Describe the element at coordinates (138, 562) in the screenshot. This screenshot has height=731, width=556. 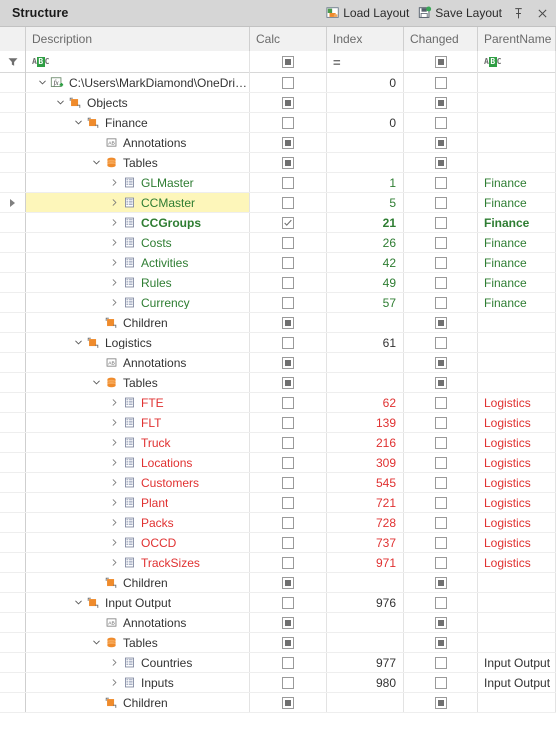
I see `row-description-cell: TrackSizes` at that location.